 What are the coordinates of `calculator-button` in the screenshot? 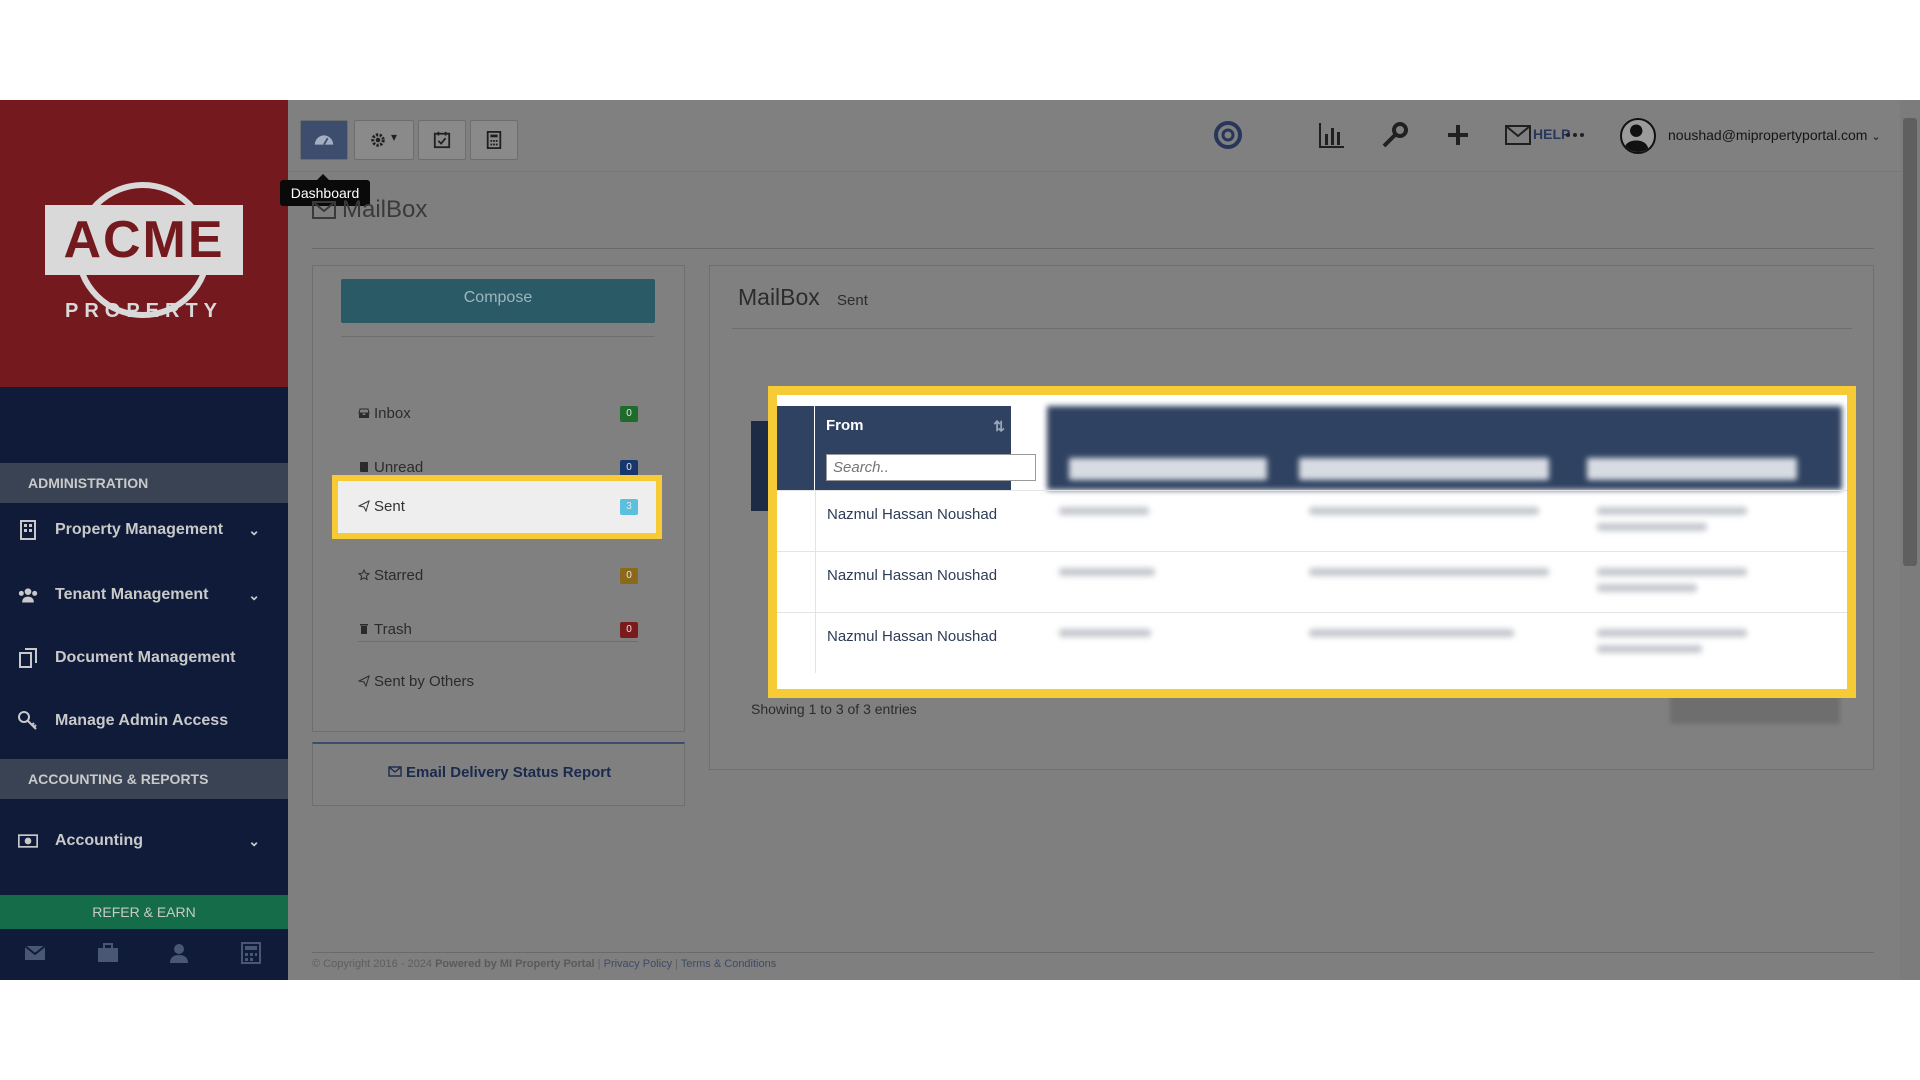 It's located at (494, 140).